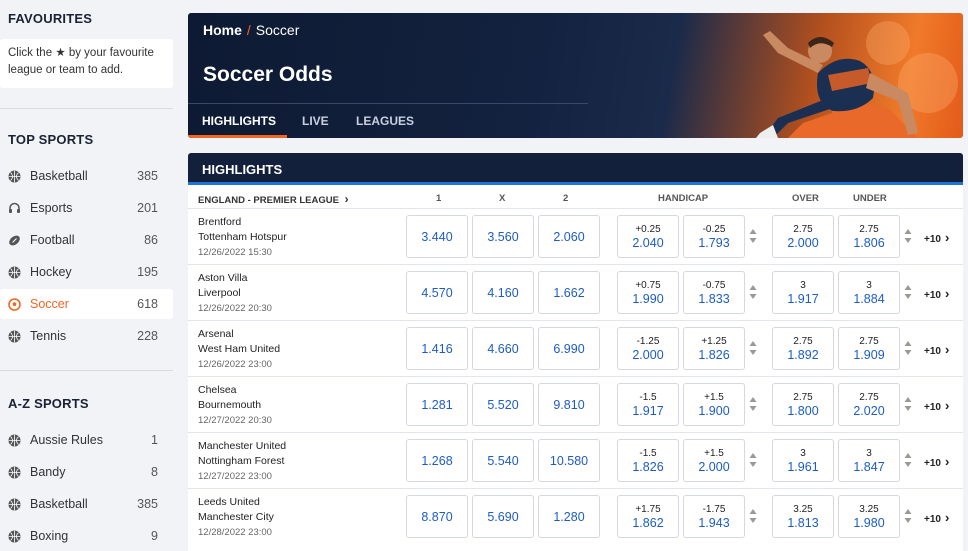 The height and width of the screenshot is (551, 968). Describe the element at coordinates (219, 293) in the screenshot. I see `away-team: Liverpool` at that location.